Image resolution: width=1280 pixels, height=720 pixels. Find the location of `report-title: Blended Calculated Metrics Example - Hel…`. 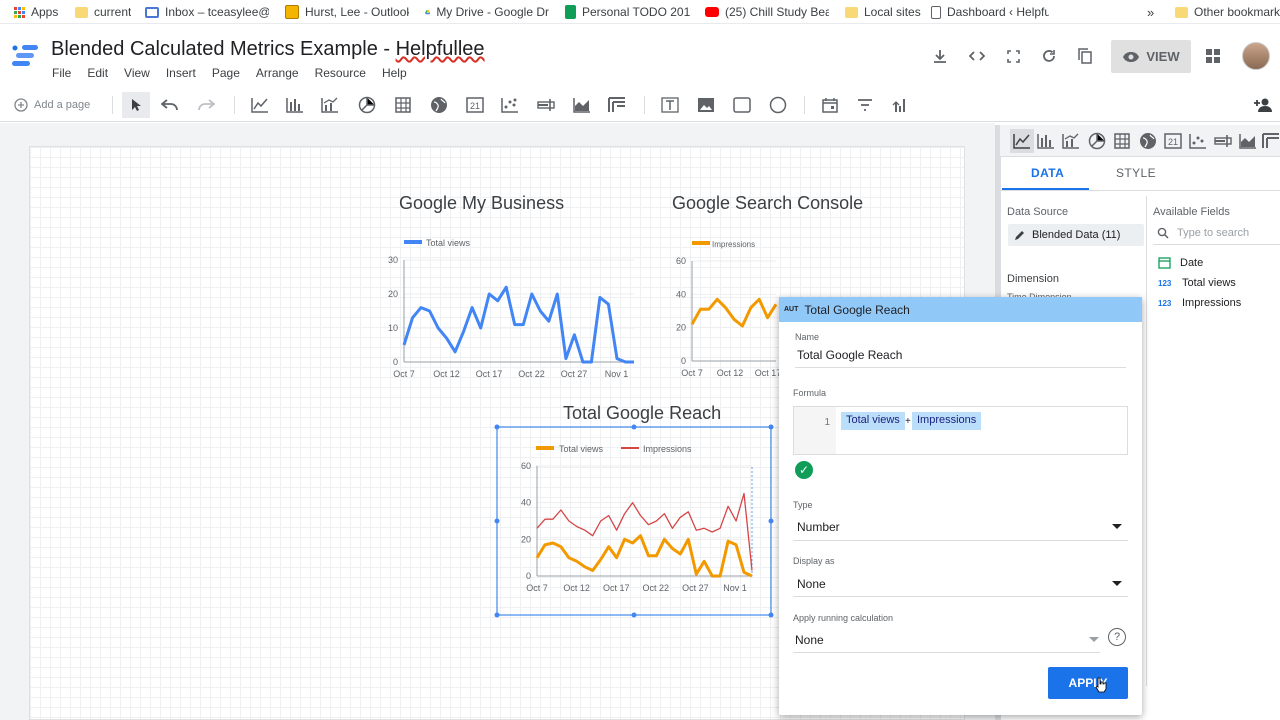

report-title: Blended Calculated Metrics Example - Hel… is located at coordinates (268, 49).